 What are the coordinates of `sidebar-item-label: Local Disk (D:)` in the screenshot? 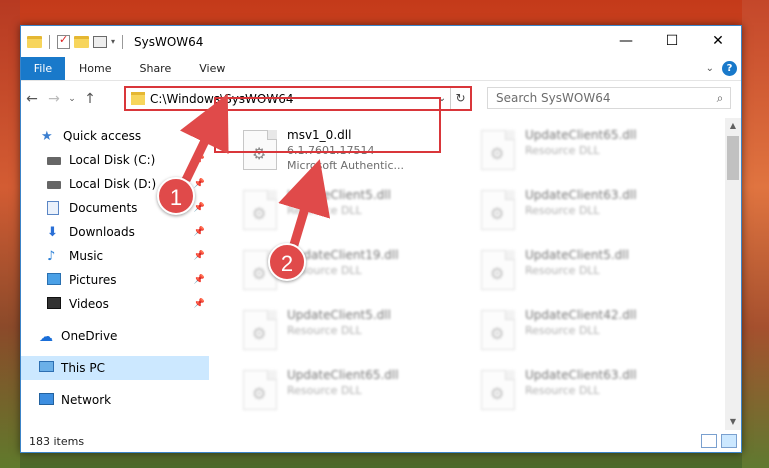 It's located at (113, 184).